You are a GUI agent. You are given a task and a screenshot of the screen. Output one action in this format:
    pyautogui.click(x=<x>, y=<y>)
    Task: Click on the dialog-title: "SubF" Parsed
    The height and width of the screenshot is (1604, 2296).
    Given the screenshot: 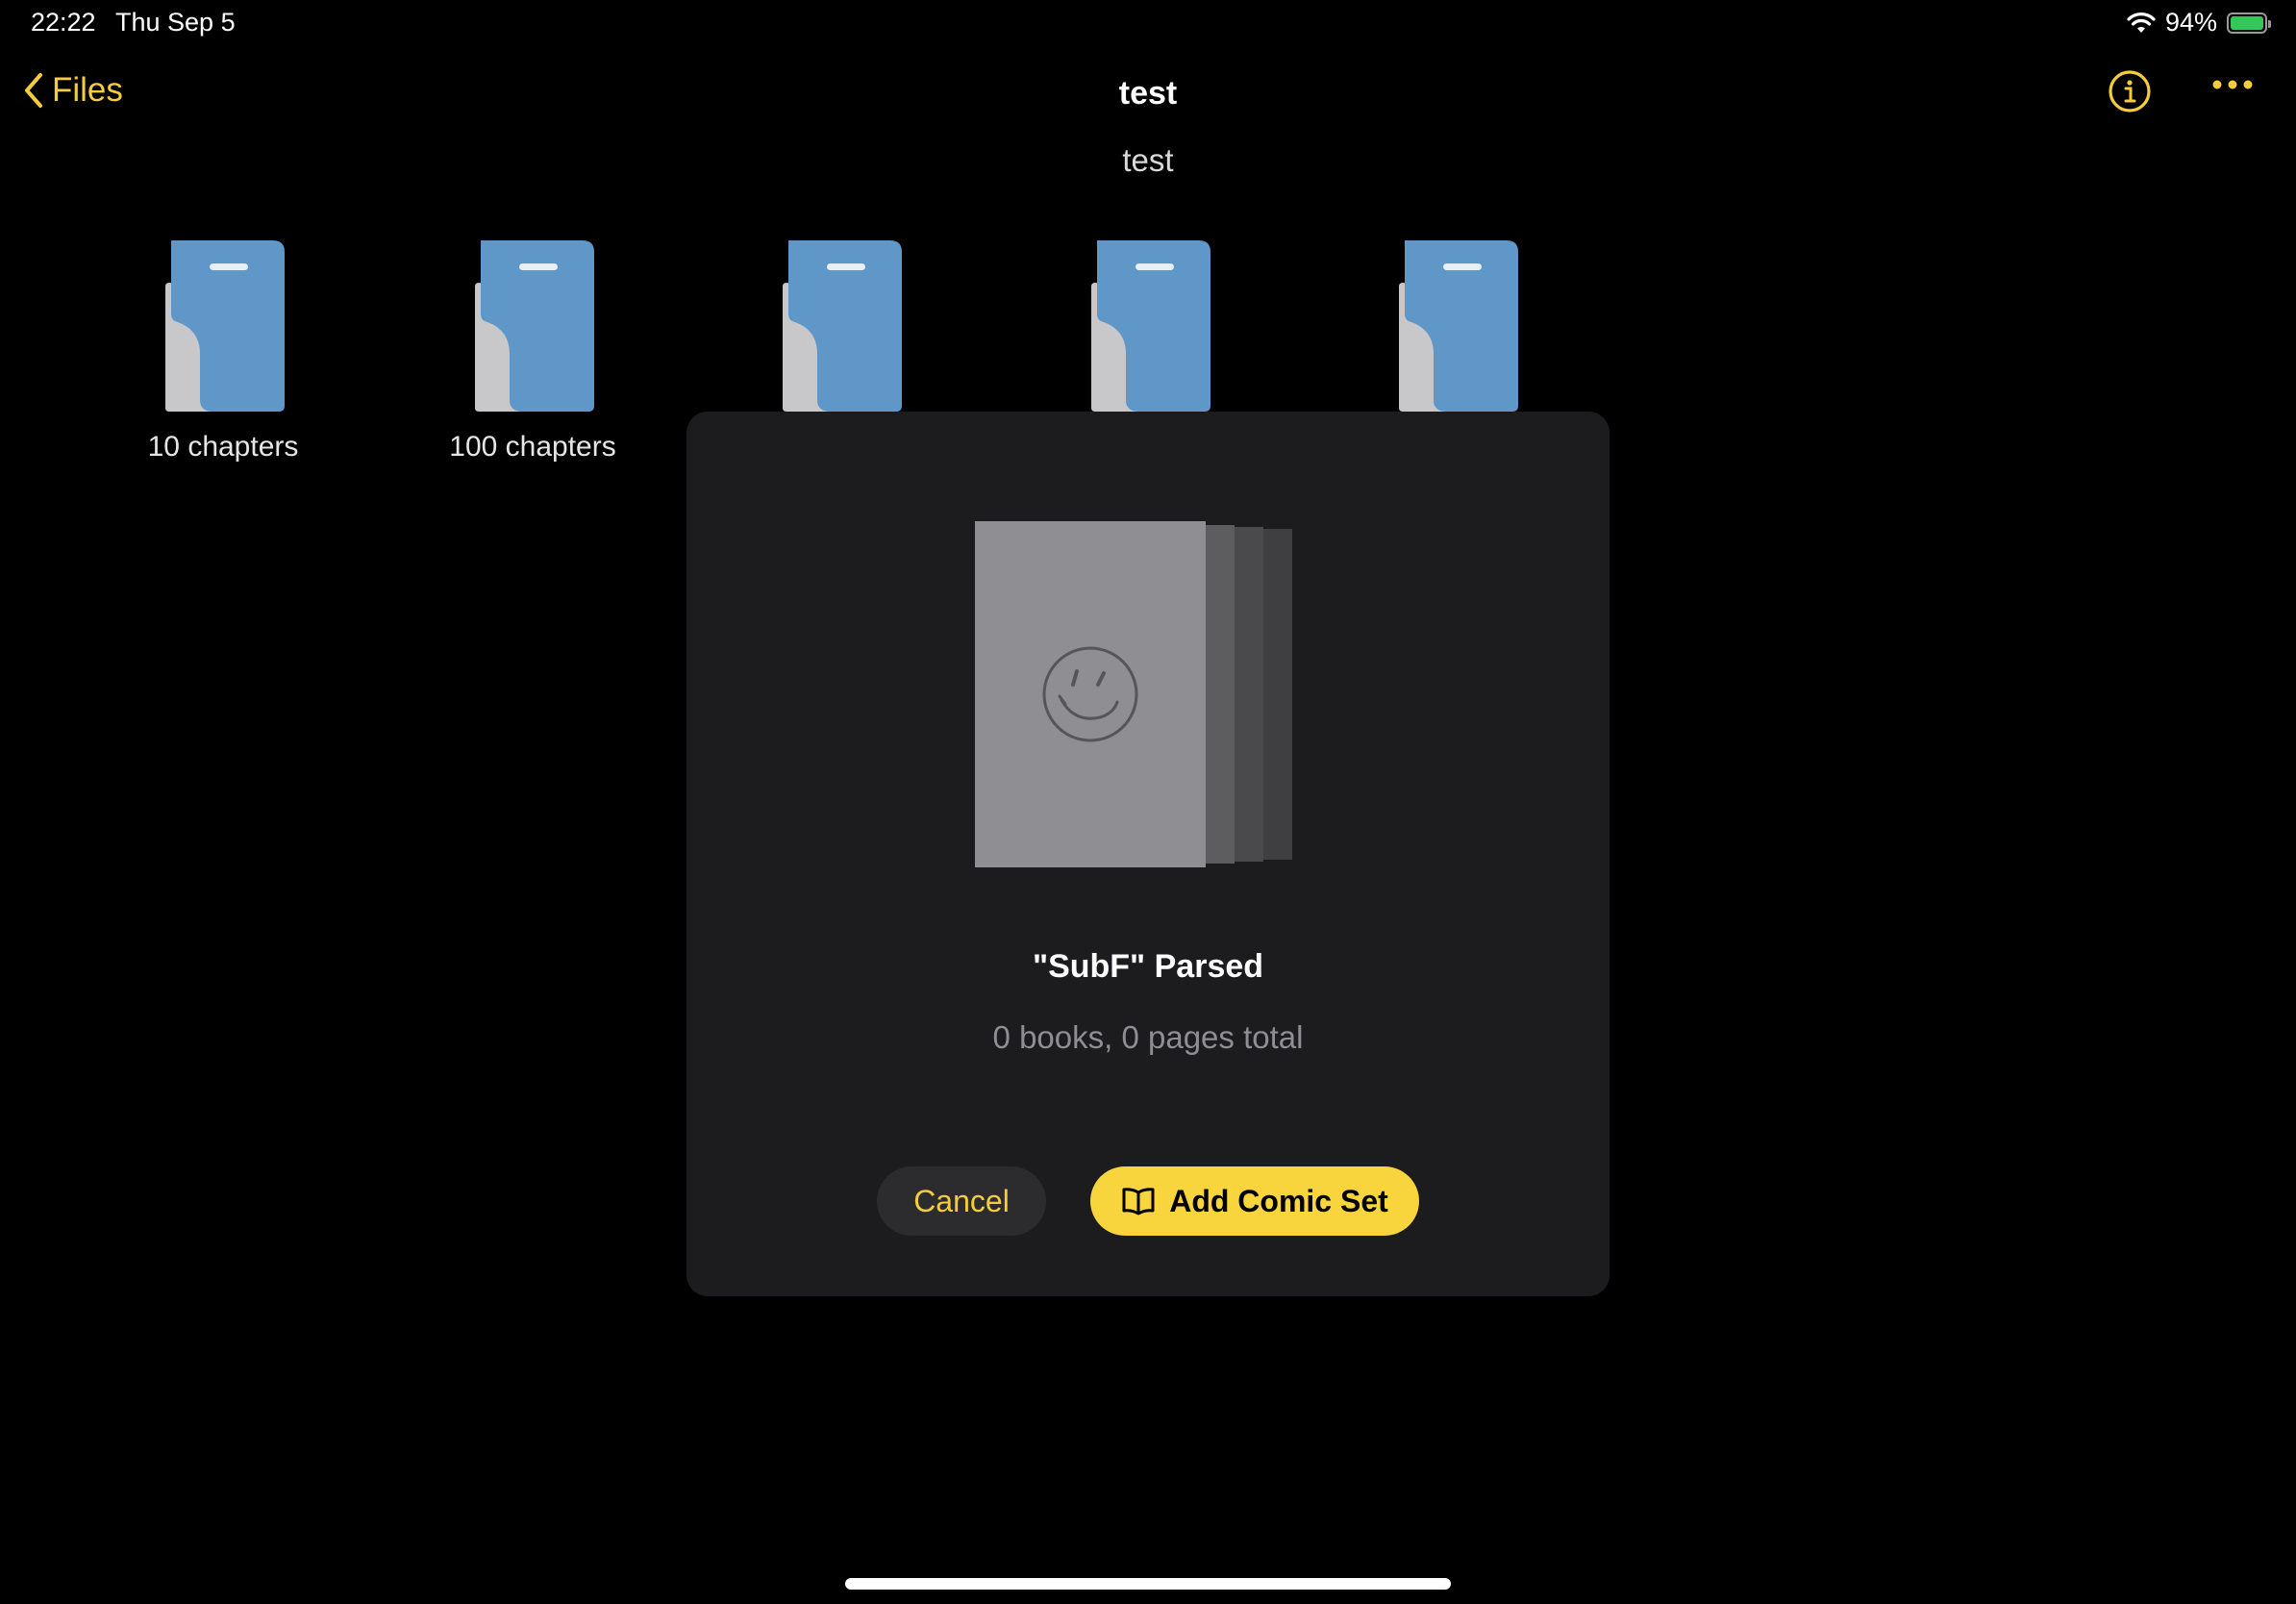 What is the action you would take?
    pyautogui.click(x=1148, y=966)
    